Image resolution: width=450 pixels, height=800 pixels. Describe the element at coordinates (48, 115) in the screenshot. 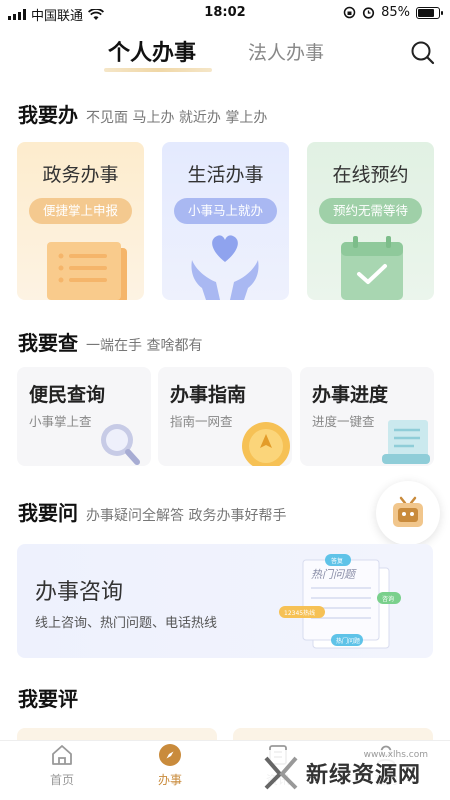

I see `section-do-title: 我要办` at that location.